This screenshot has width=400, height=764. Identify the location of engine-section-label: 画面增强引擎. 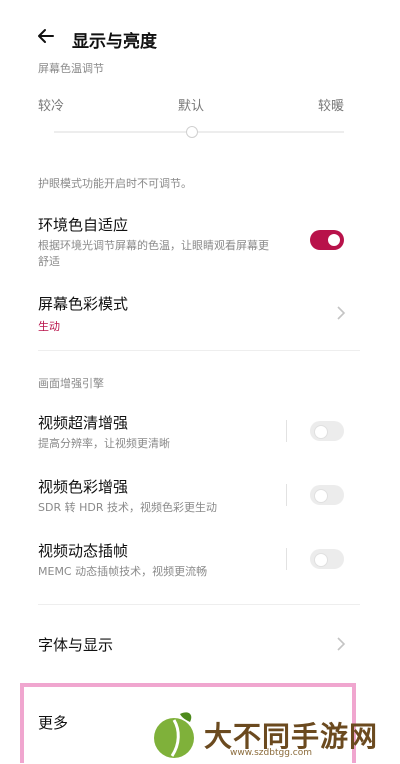
(71, 383).